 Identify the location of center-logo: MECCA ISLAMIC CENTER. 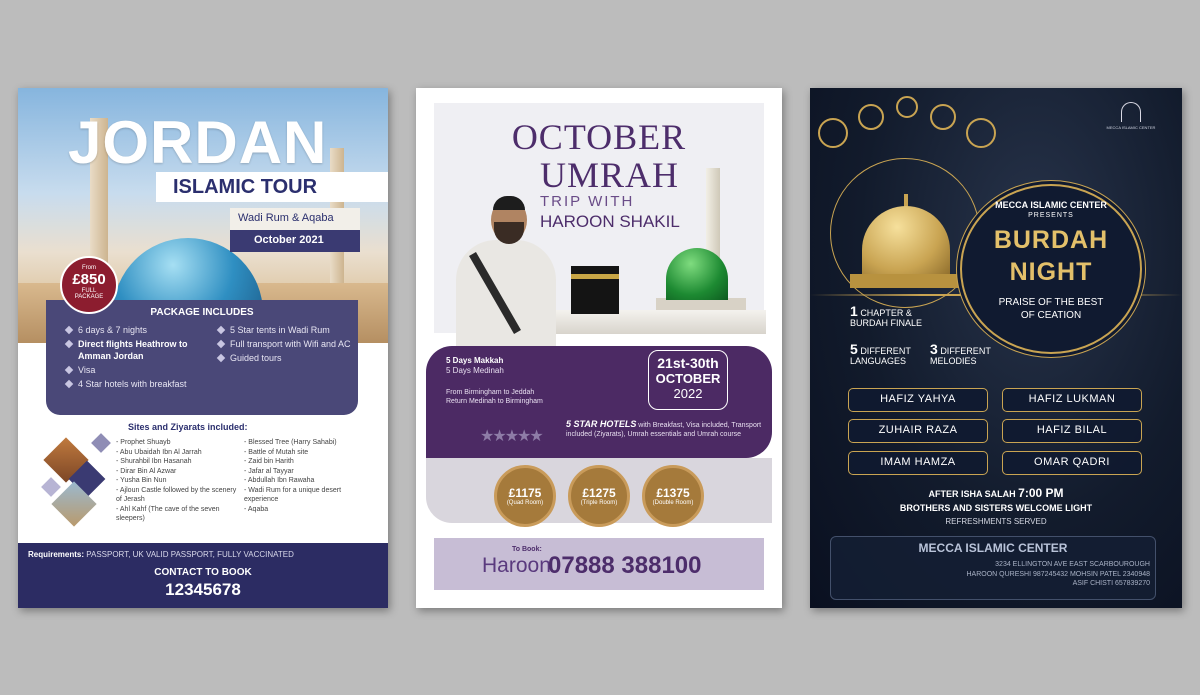
(1131, 126).